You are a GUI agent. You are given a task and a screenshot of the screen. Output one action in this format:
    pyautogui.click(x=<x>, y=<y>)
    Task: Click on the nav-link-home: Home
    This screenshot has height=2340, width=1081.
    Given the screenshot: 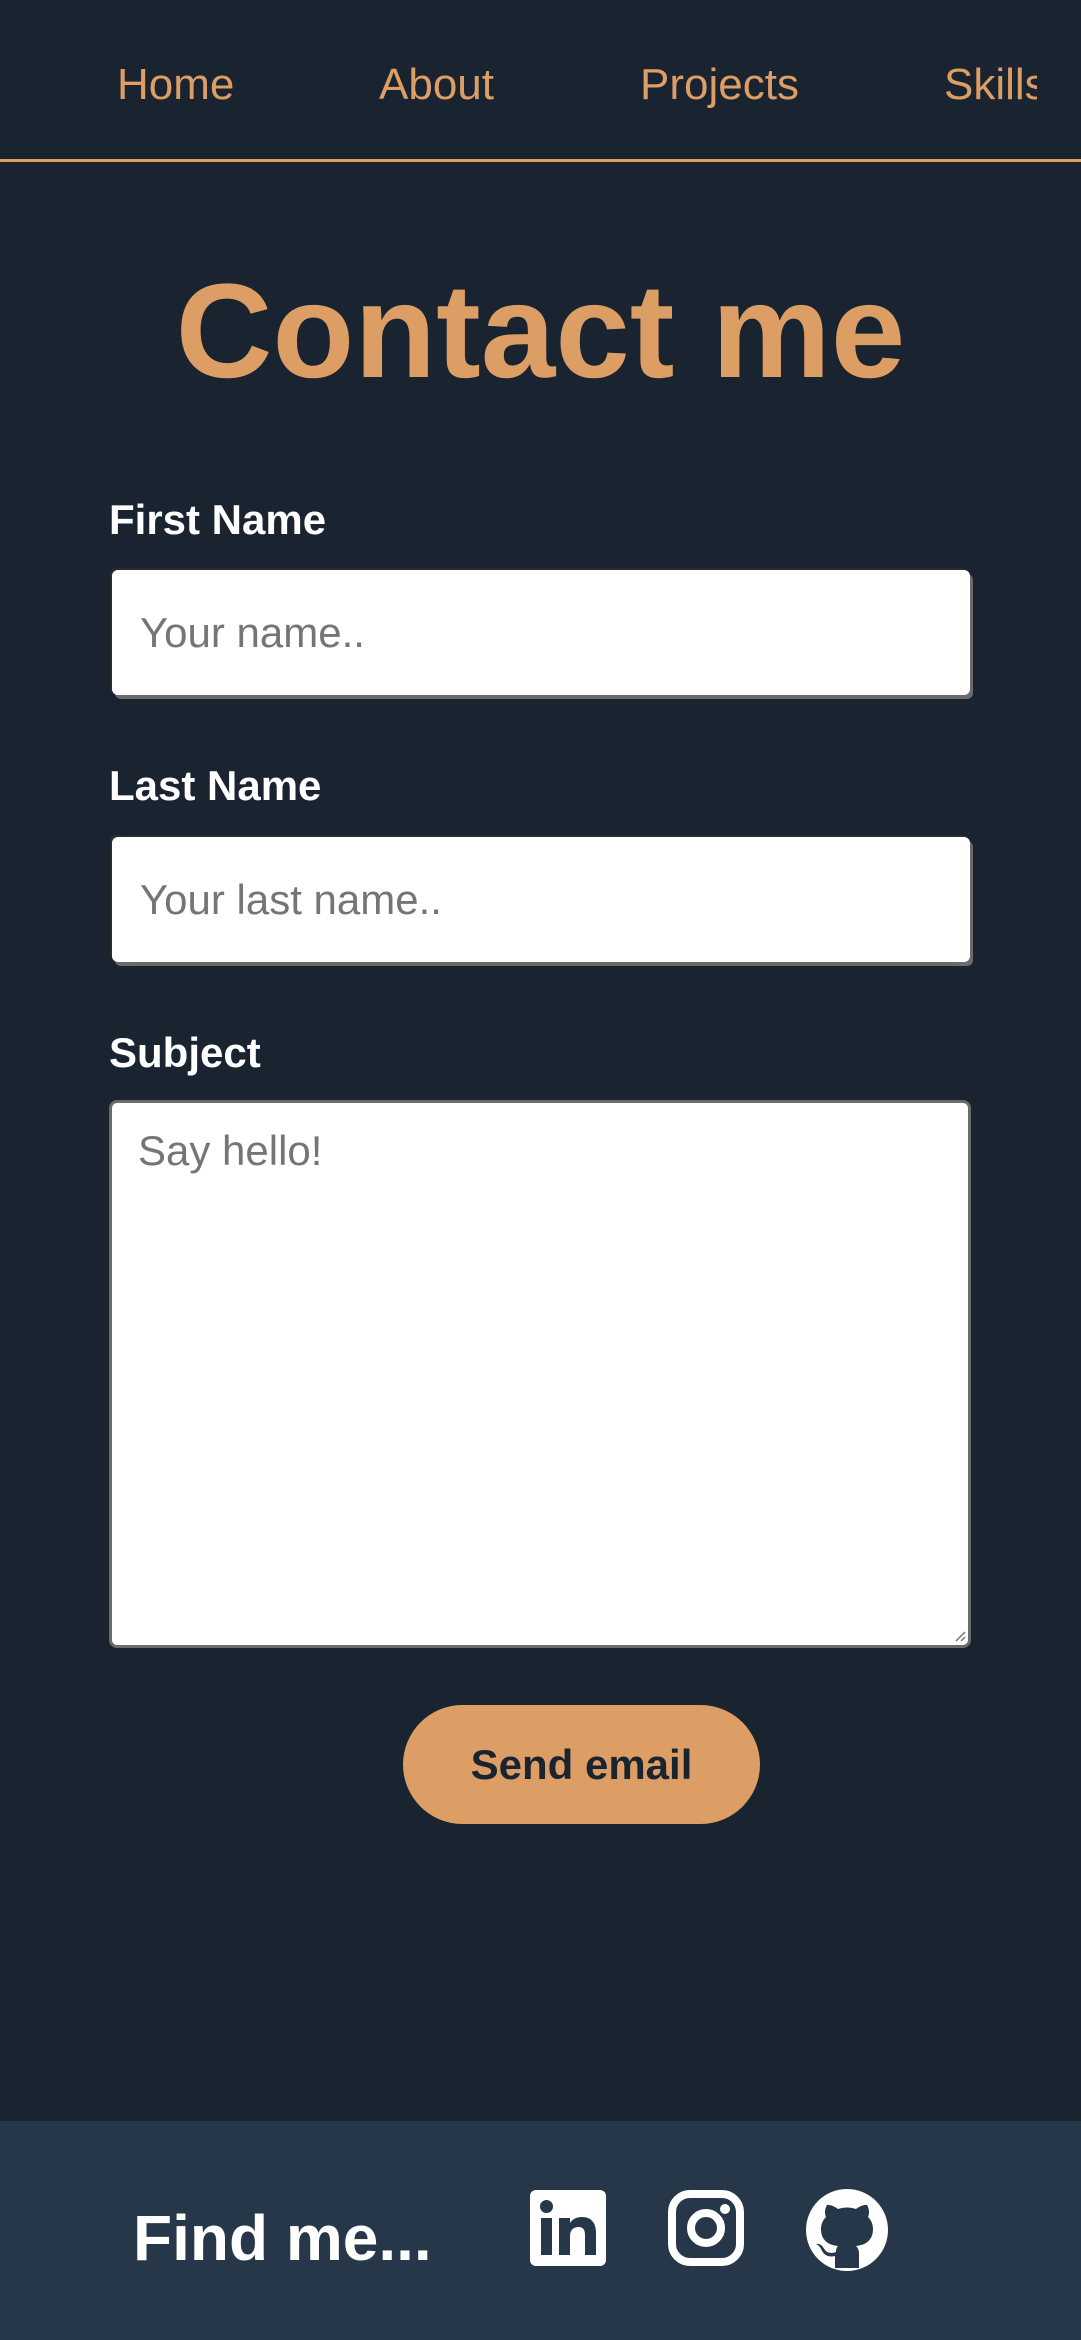 What is the action you would take?
    pyautogui.click(x=175, y=85)
    